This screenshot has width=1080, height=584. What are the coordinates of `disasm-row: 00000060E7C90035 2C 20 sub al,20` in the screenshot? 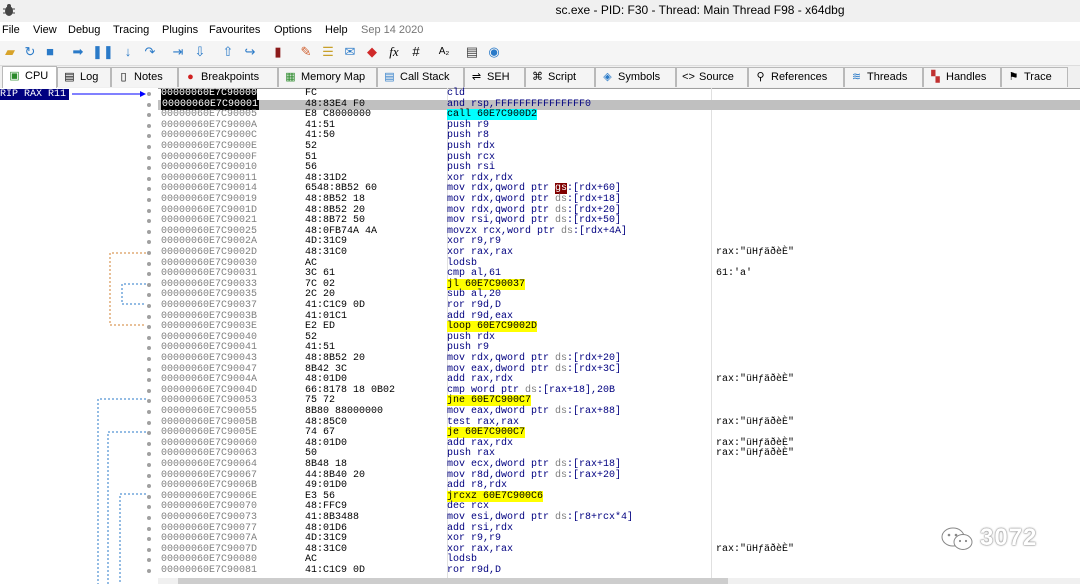 It's located at (619, 295).